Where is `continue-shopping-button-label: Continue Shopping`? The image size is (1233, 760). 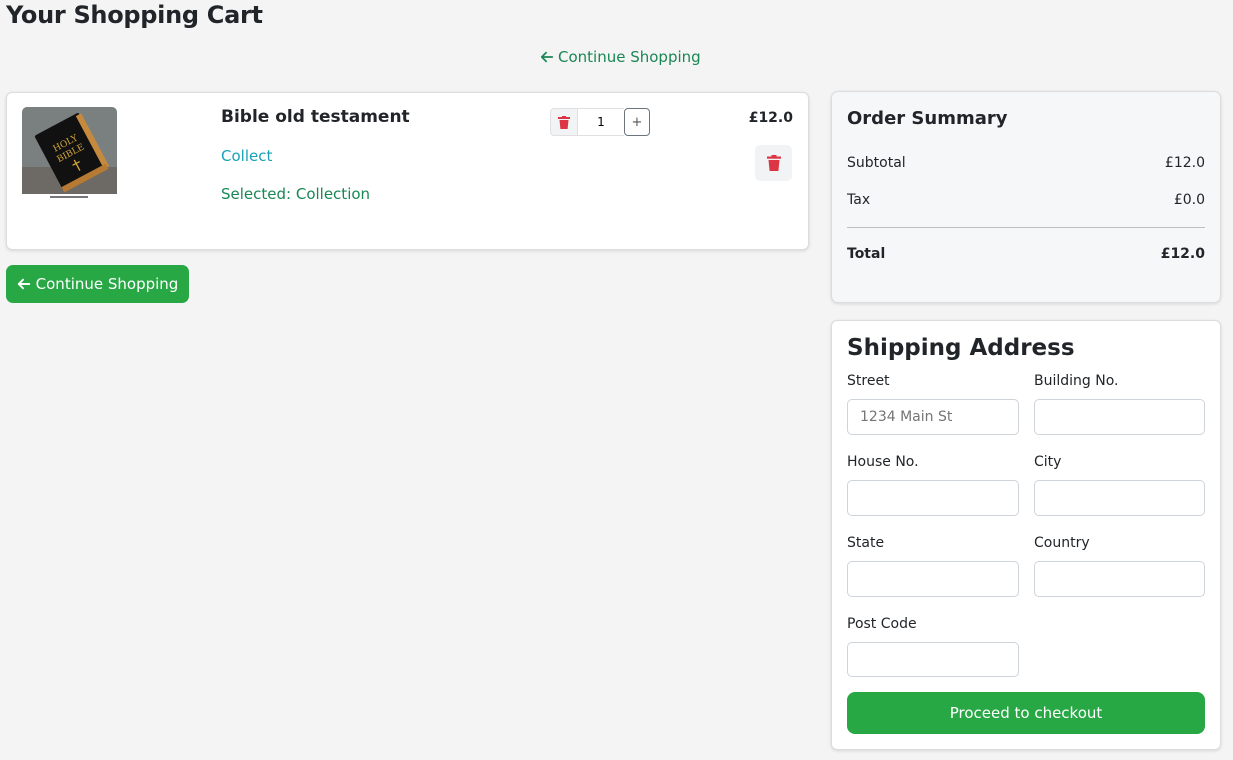
continue-shopping-button-label: Continue Shopping is located at coordinates (107, 284).